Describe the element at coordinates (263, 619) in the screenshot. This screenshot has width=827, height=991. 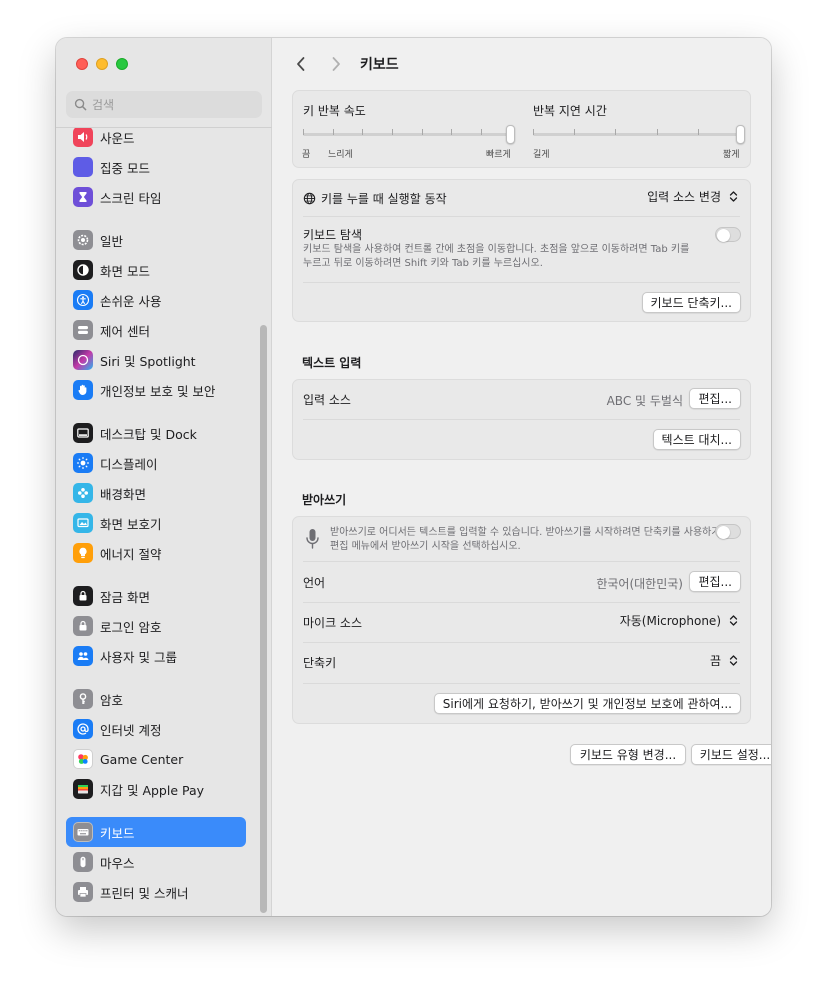
I see `sidebar-scrollbar` at that location.